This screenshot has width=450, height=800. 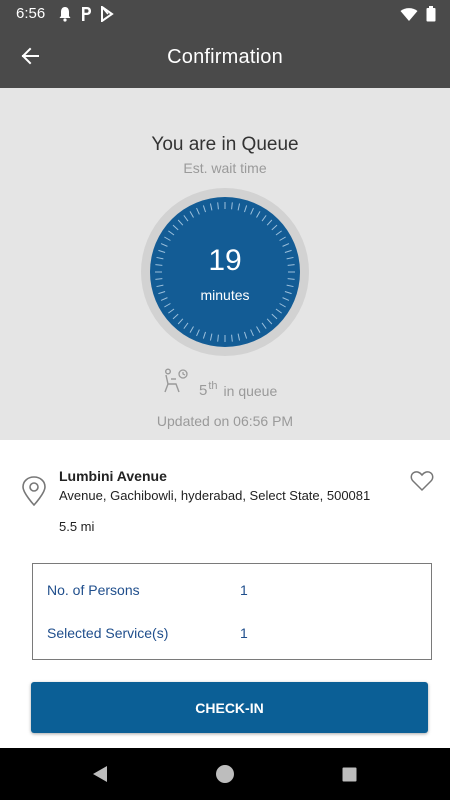 What do you see at coordinates (203, 390) in the screenshot?
I see `queue-position-number: 5` at bounding box center [203, 390].